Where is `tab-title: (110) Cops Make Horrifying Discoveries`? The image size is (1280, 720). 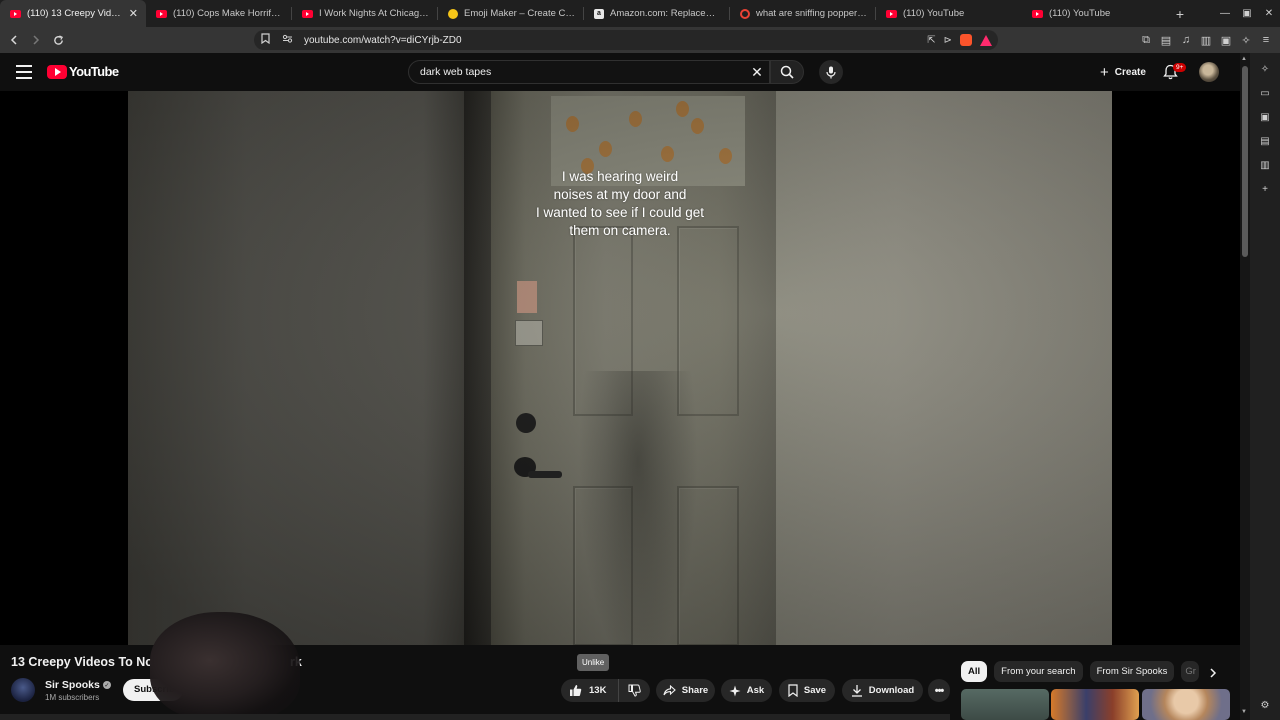 tab-title: (110) Cops Make Horrifying Discoveries is located at coordinates (228, 13).